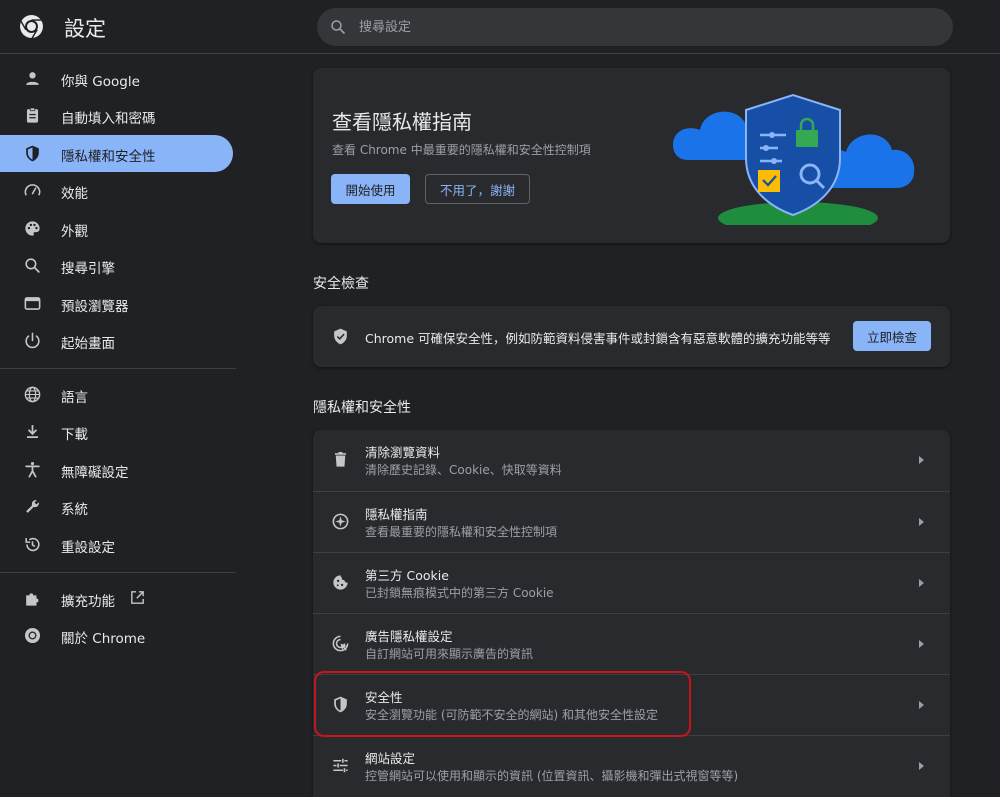  What do you see at coordinates (116, 544) in the screenshot?
I see `sidebar-item-reset: 重設設定` at bounding box center [116, 544].